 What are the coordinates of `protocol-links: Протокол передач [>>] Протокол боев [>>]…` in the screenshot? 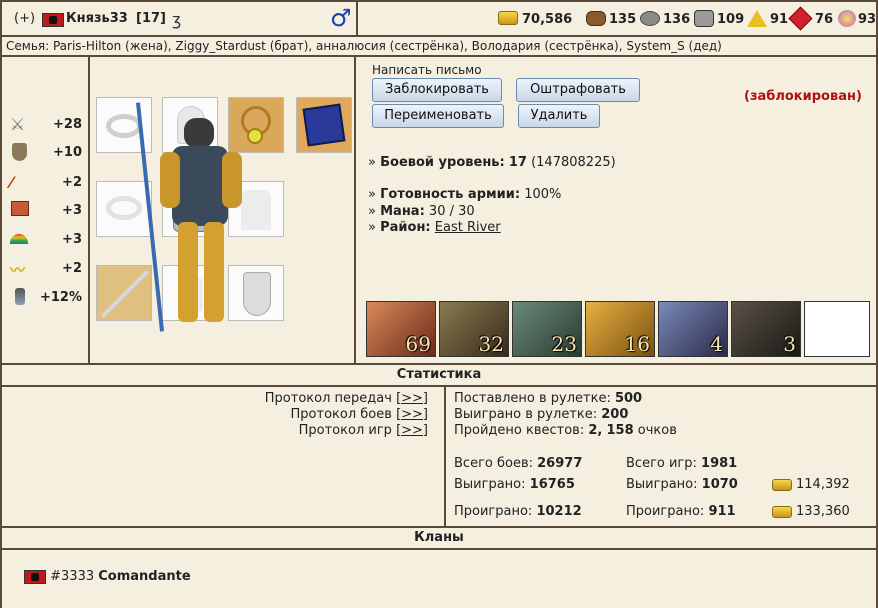 It's located at (346, 415).